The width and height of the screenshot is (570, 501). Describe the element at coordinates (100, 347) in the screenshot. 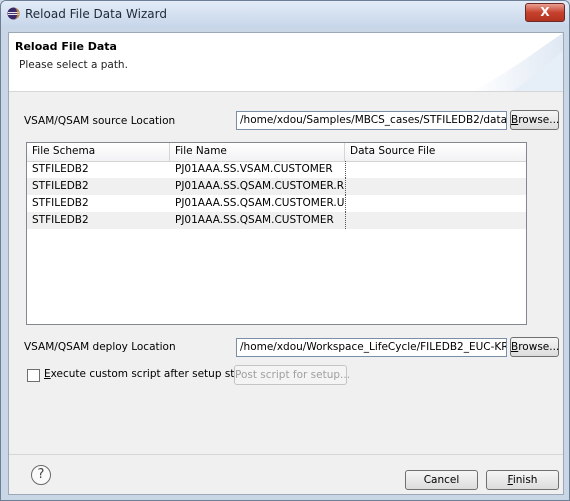

I see `deploy-location-label: VSAM/QSAM deploy Location` at that location.